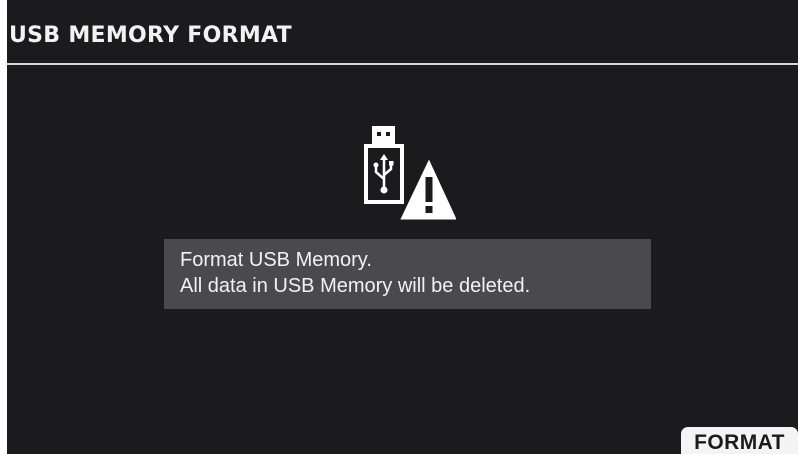  What do you see at coordinates (383, 173) in the screenshot?
I see `usb-symbol-icon` at bounding box center [383, 173].